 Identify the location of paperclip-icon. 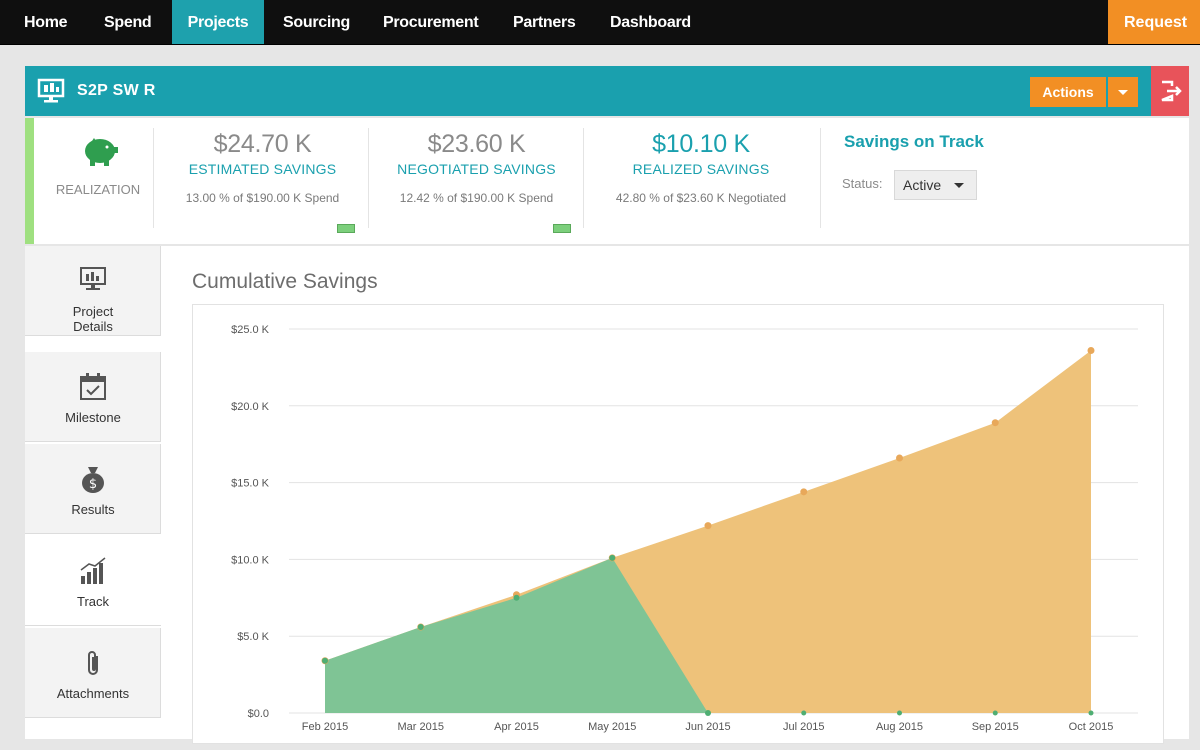
(93, 666).